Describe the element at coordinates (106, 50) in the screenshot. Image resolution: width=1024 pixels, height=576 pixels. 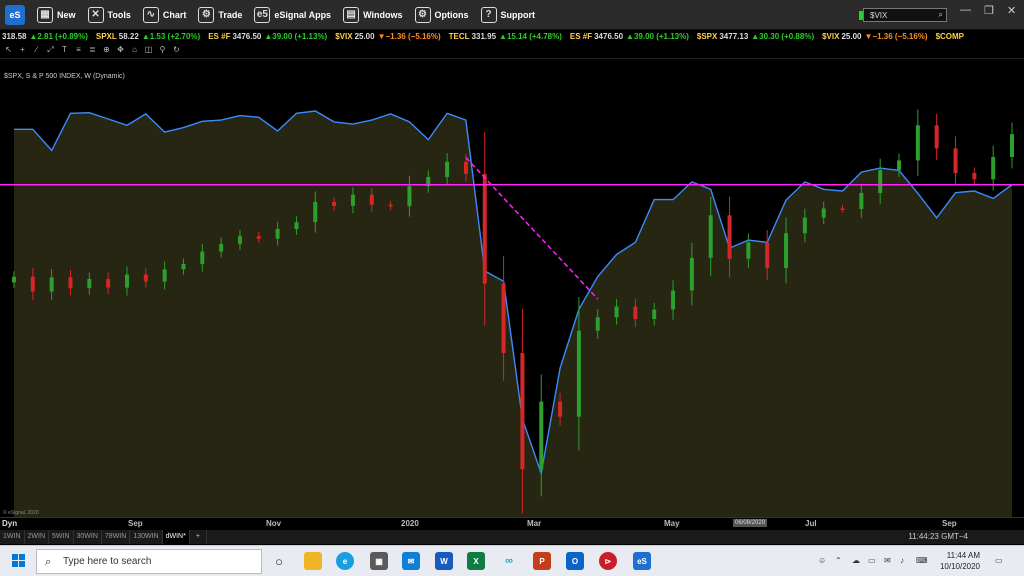
I see `zoom-icon: ⊕` at that location.